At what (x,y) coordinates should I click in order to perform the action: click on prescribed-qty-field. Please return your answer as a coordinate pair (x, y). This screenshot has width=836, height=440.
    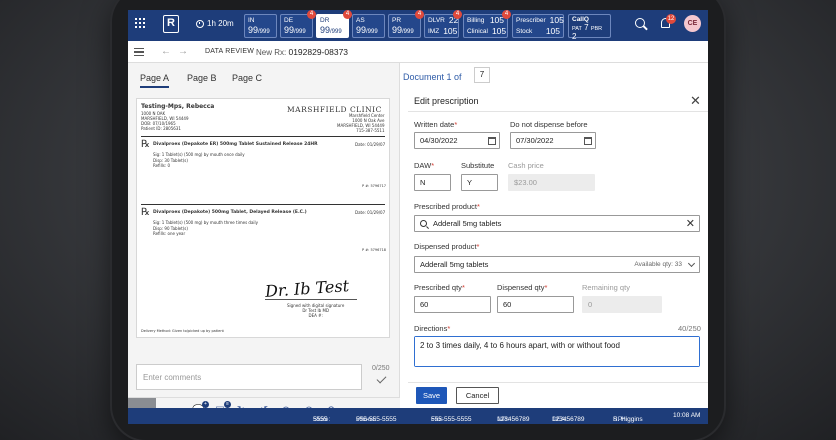
    Looking at the image, I should click on (452, 304).